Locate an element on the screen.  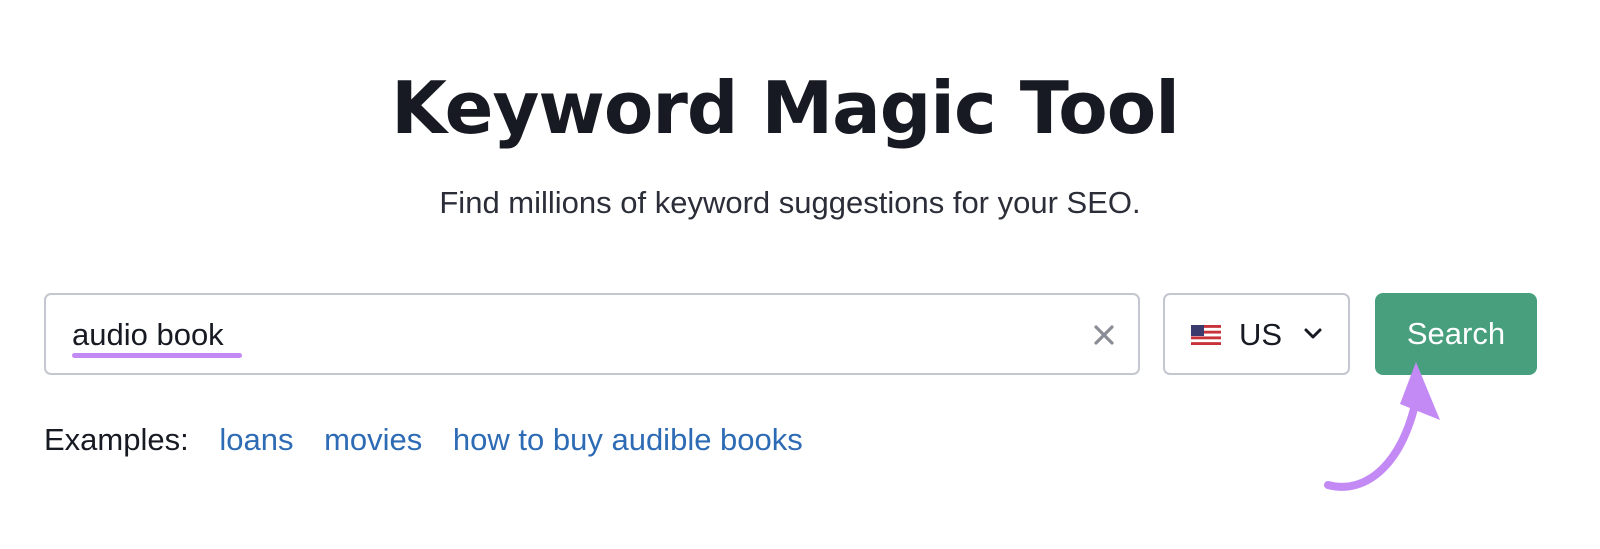
country-label: US is located at coordinates (1261, 334).